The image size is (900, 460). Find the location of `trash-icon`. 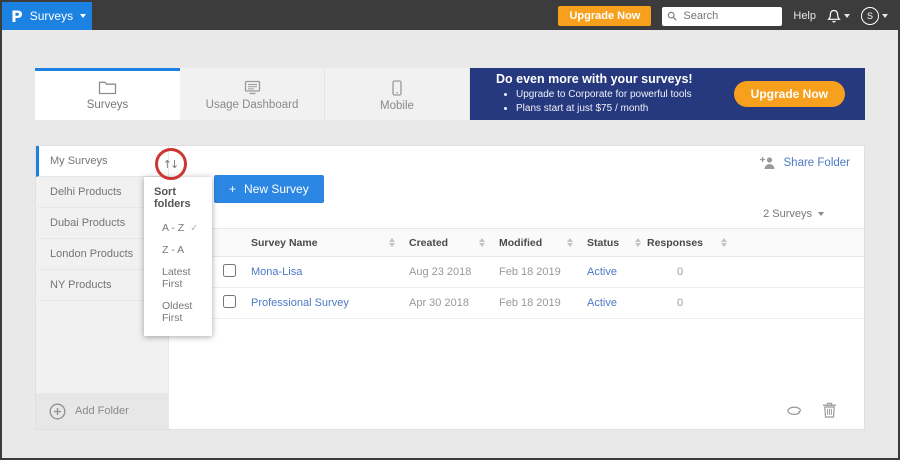

trash-icon is located at coordinates (829, 410).